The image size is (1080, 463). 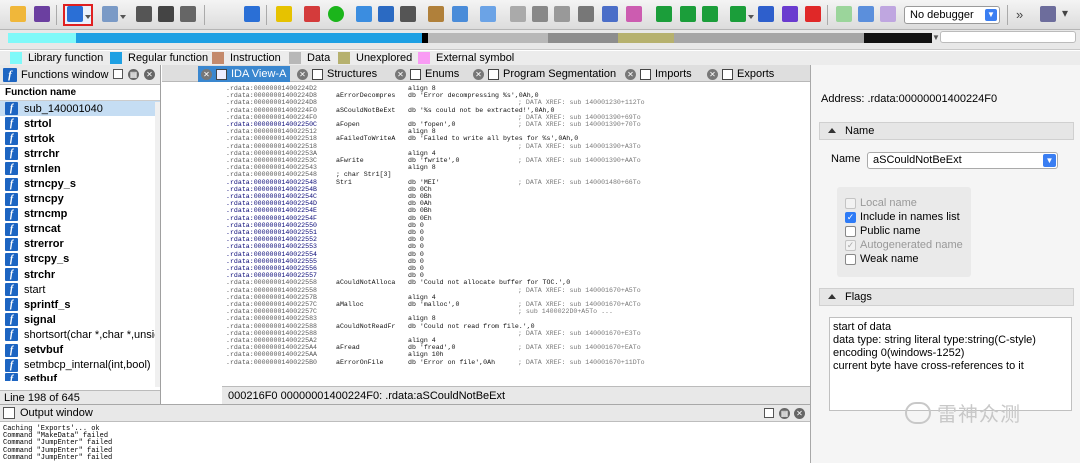 I want to click on function-row: f setbuf, so click(x=80, y=376).